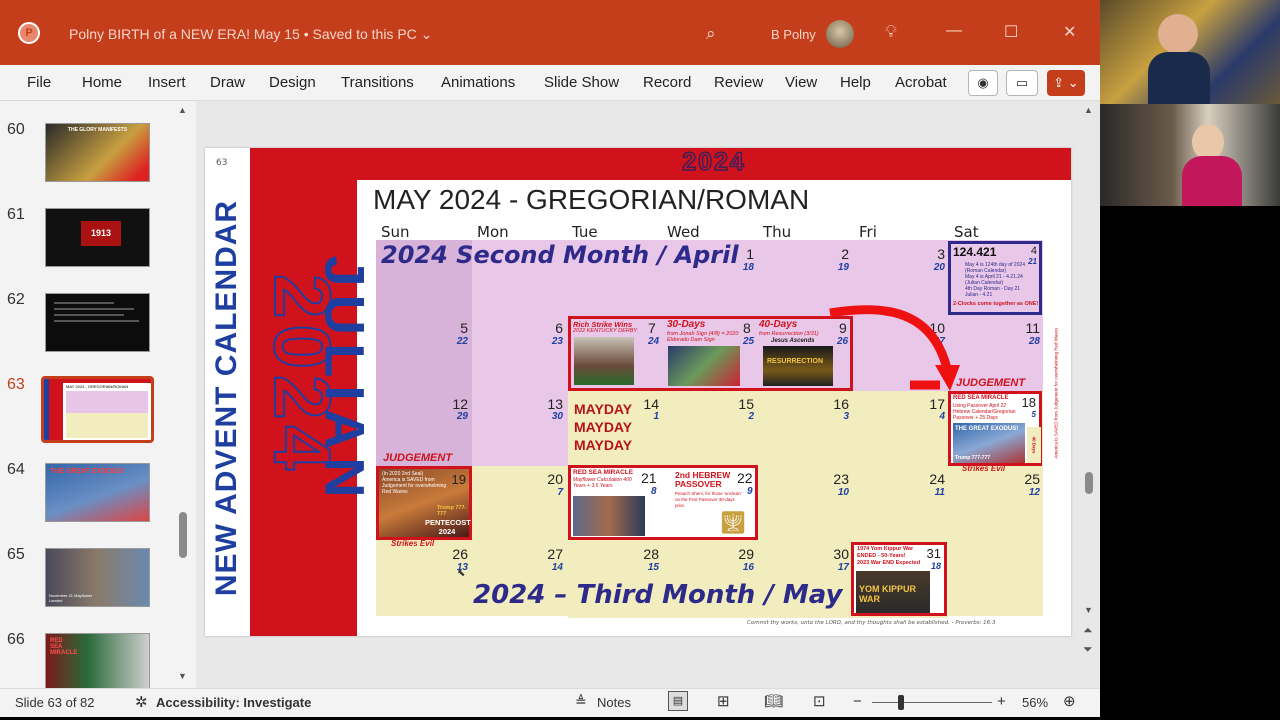 The width and height of the screenshot is (1280, 720). Describe the element at coordinates (901, 702) in the screenshot. I see `zoom-slider-handle` at that location.